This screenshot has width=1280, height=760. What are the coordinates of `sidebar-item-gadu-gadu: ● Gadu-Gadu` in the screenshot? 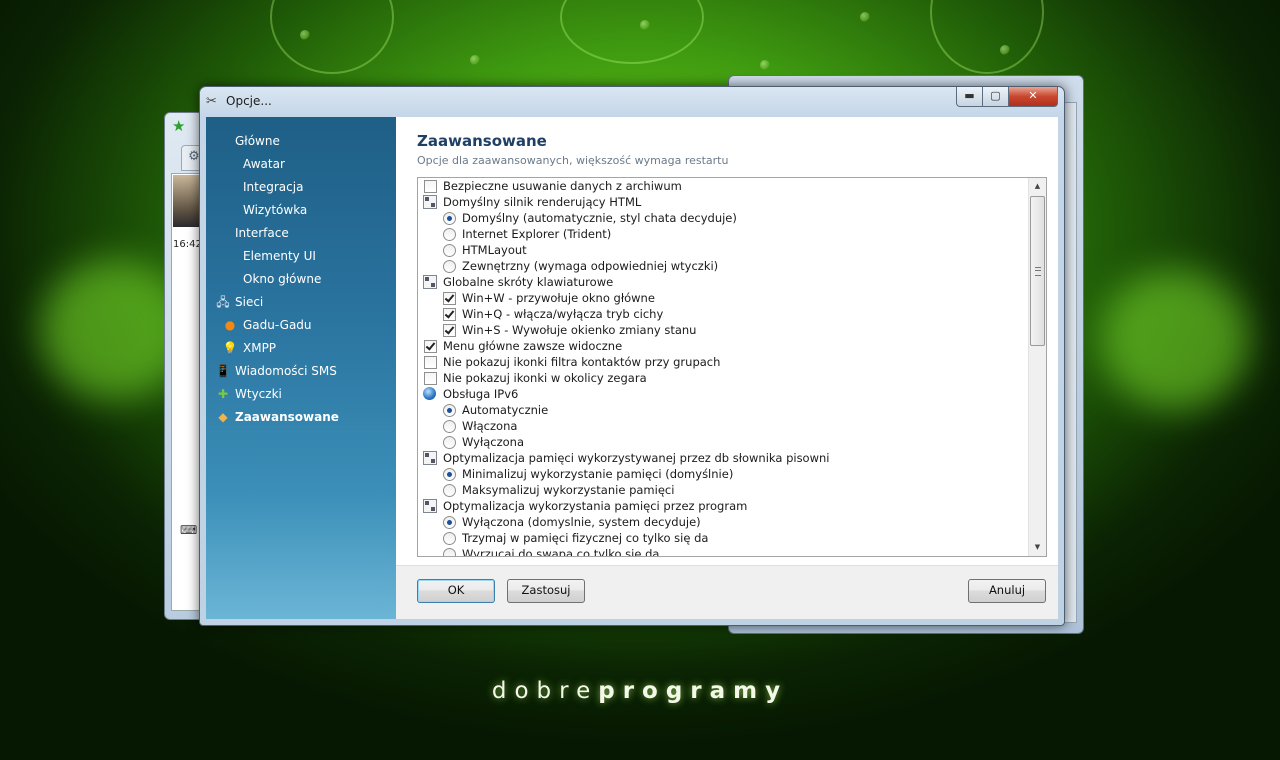 It's located at (301, 325).